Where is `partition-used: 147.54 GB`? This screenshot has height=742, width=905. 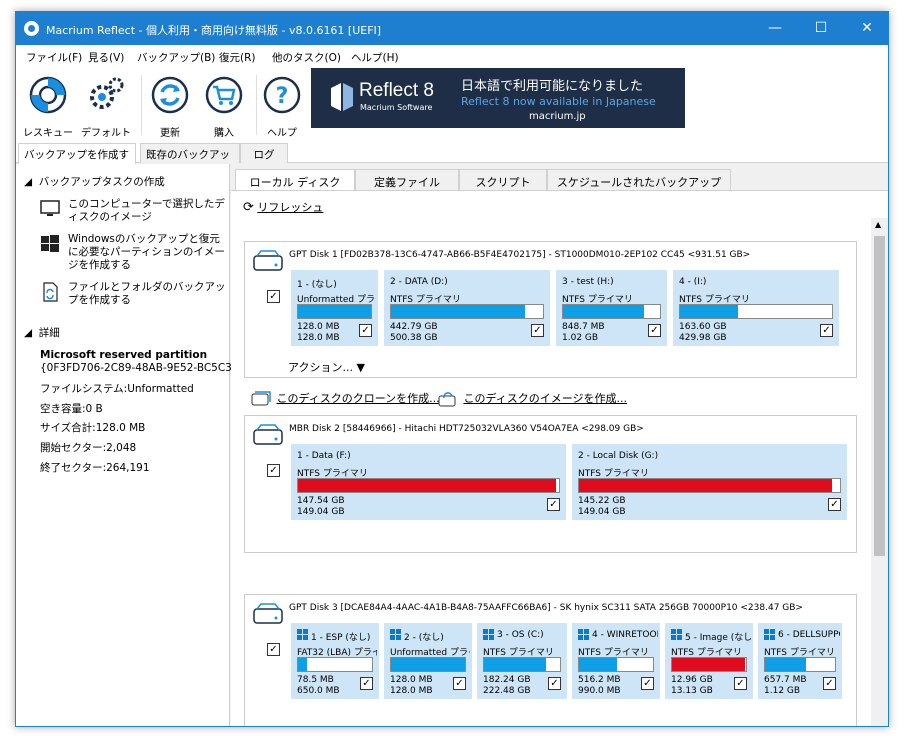
partition-used: 147.54 GB is located at coordinates (321, 501).